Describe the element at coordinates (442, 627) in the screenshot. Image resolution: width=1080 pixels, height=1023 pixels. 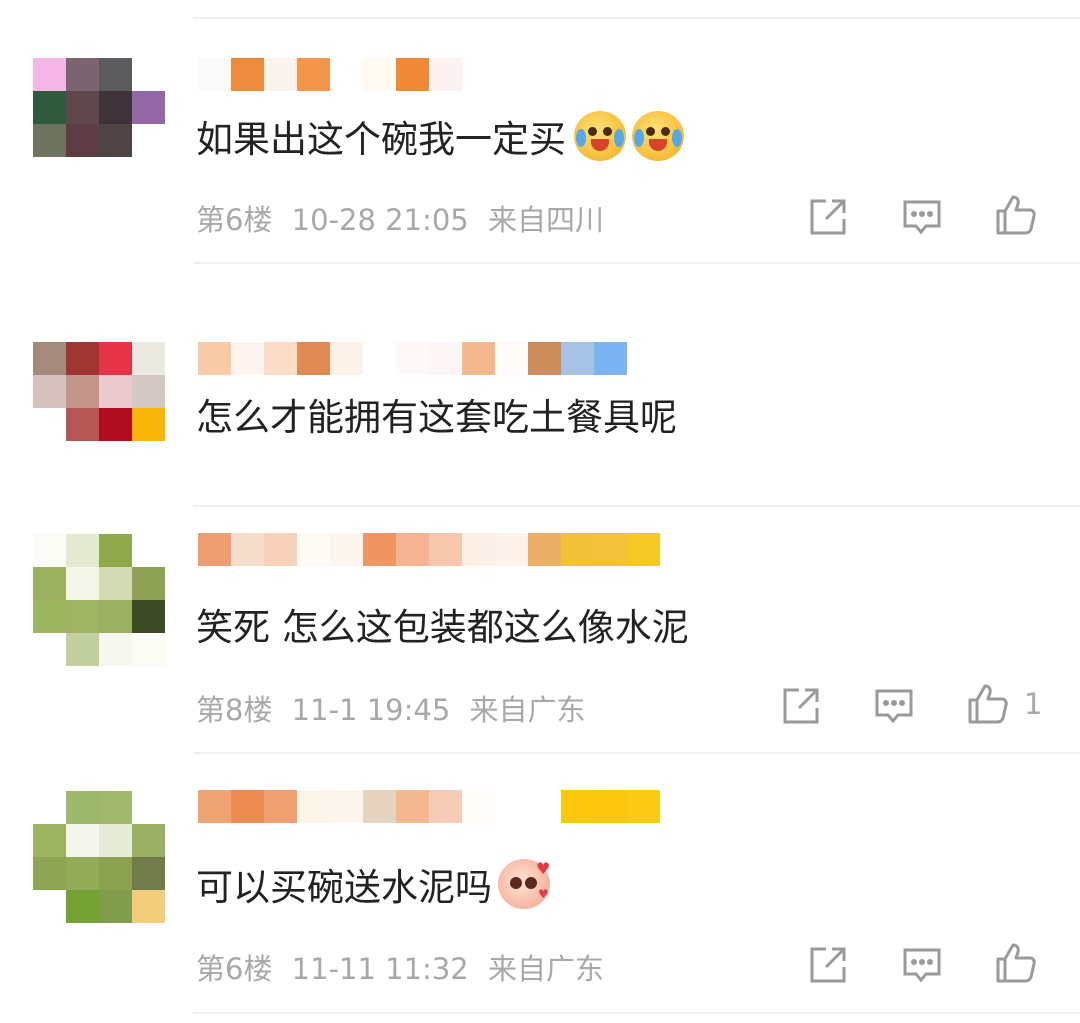
I see `comment-text: 笑死 怎么这包装都这么像水泥` at that location.